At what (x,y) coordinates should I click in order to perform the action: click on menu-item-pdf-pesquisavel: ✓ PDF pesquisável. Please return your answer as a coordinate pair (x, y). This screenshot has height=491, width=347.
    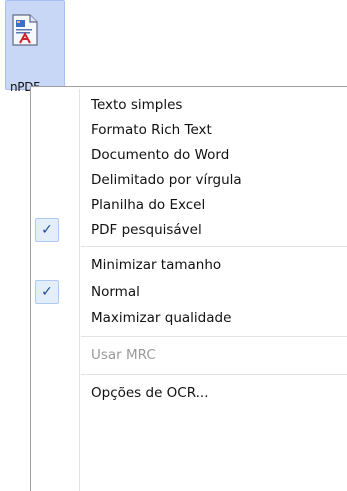
    Looking at the image, I should click on (190, 230).